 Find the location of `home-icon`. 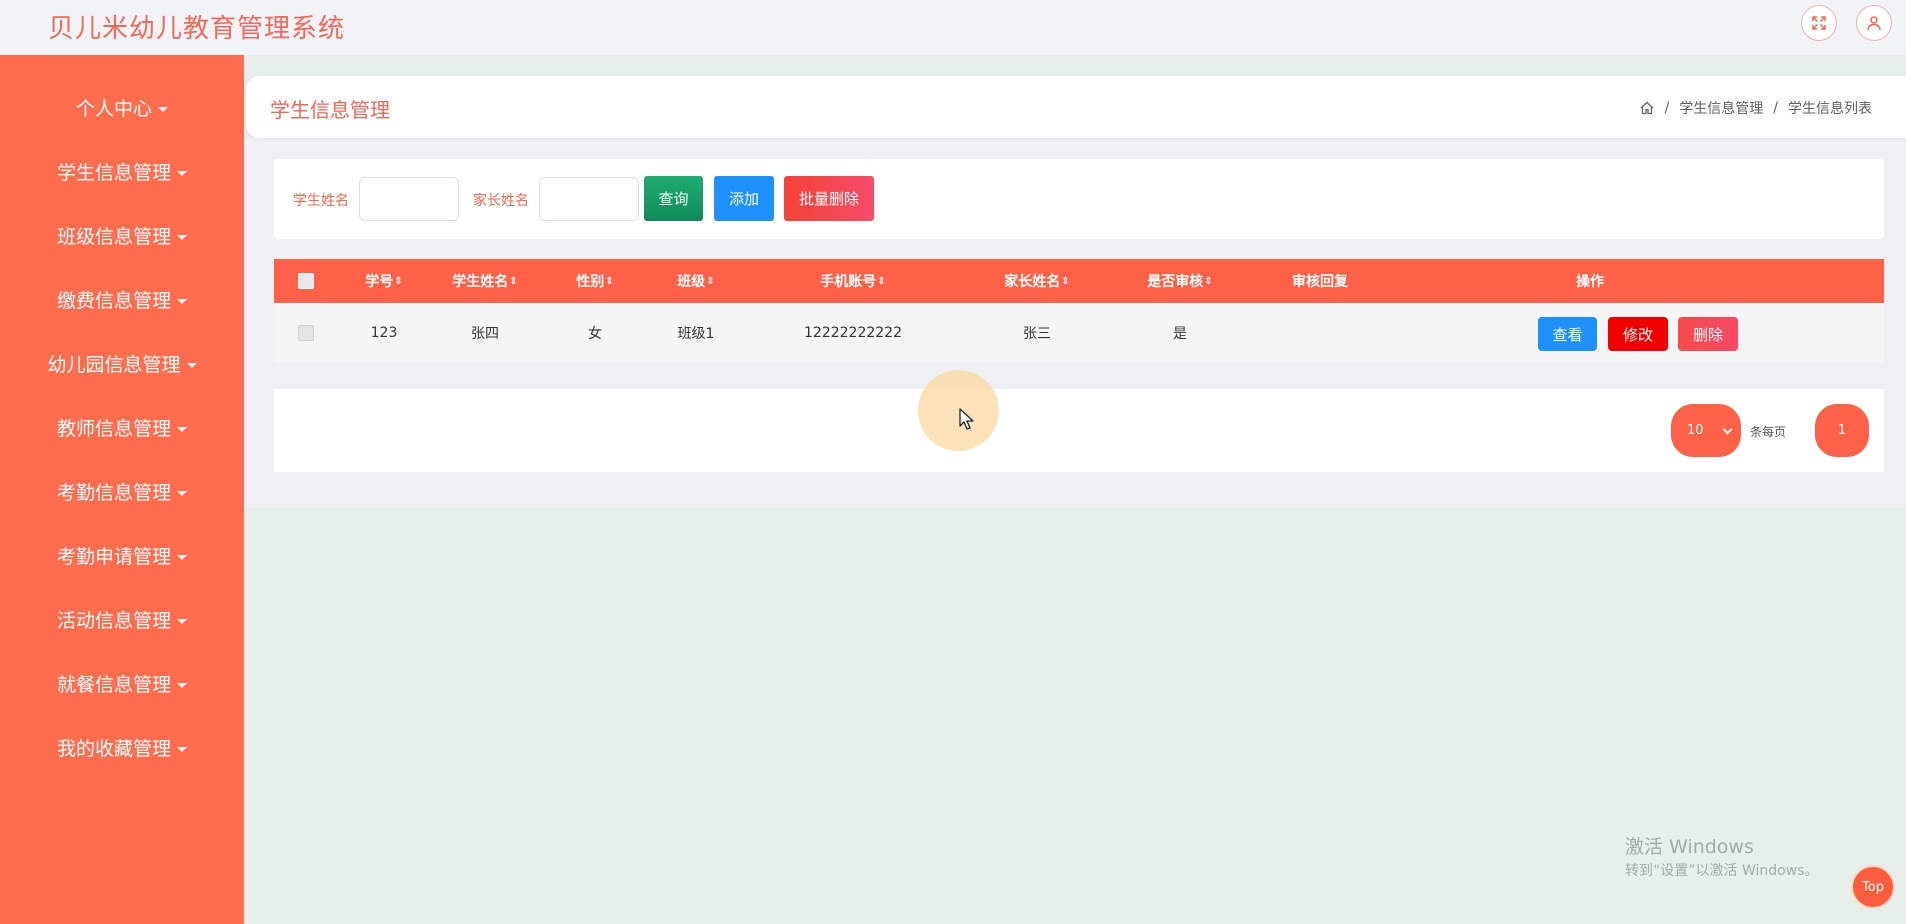

home-icon is located at coordinates (1647, 108).